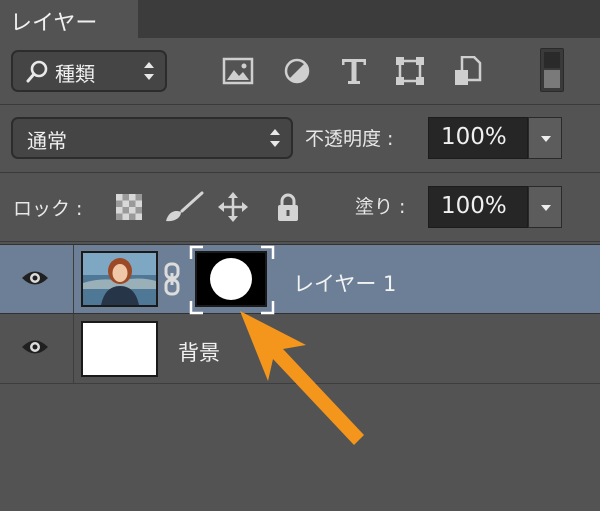 The height and width of the screenshot is (511, 600). I want to click on lock-transparent-pixels-icon, so click(129, 207).